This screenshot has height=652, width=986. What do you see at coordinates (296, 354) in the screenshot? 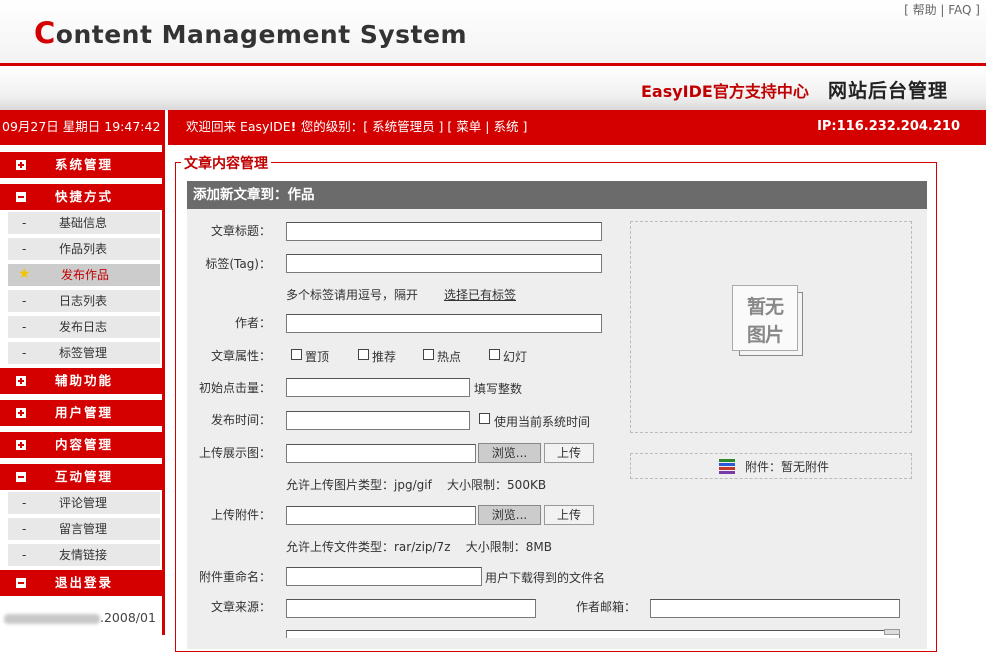
I see `checkbox-top` at bounding box center [296, 354].